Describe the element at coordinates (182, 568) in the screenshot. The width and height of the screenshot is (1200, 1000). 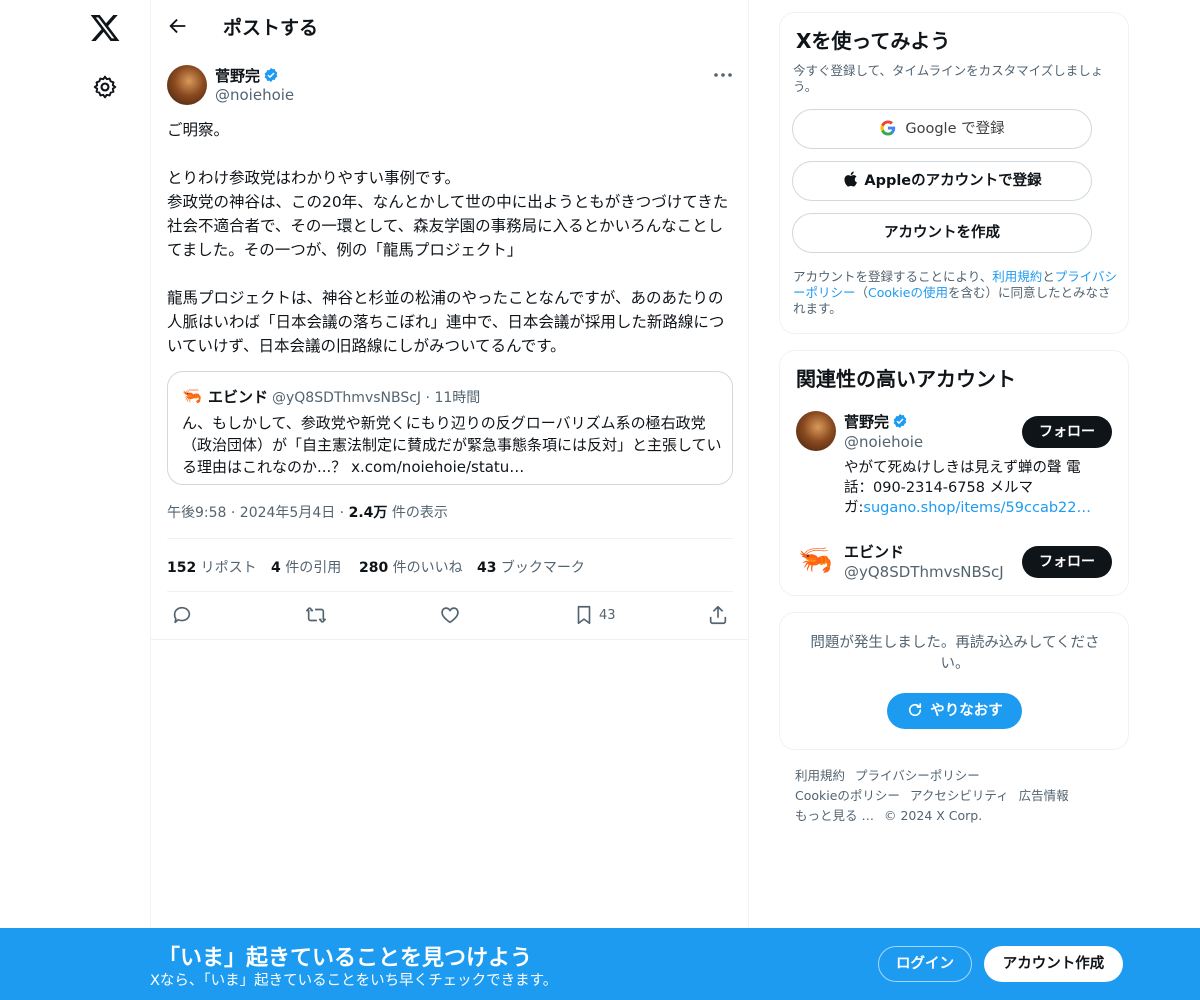
I see `reposts-count: 152` at that location.